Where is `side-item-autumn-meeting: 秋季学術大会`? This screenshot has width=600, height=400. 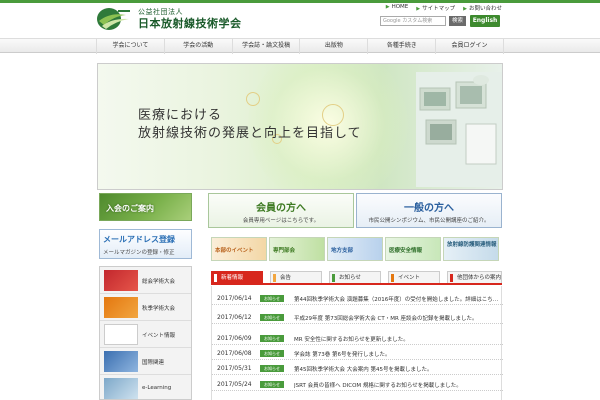
side-item-autumn-meeting: 秋季学術大会 is located at coordinates (145, 307).